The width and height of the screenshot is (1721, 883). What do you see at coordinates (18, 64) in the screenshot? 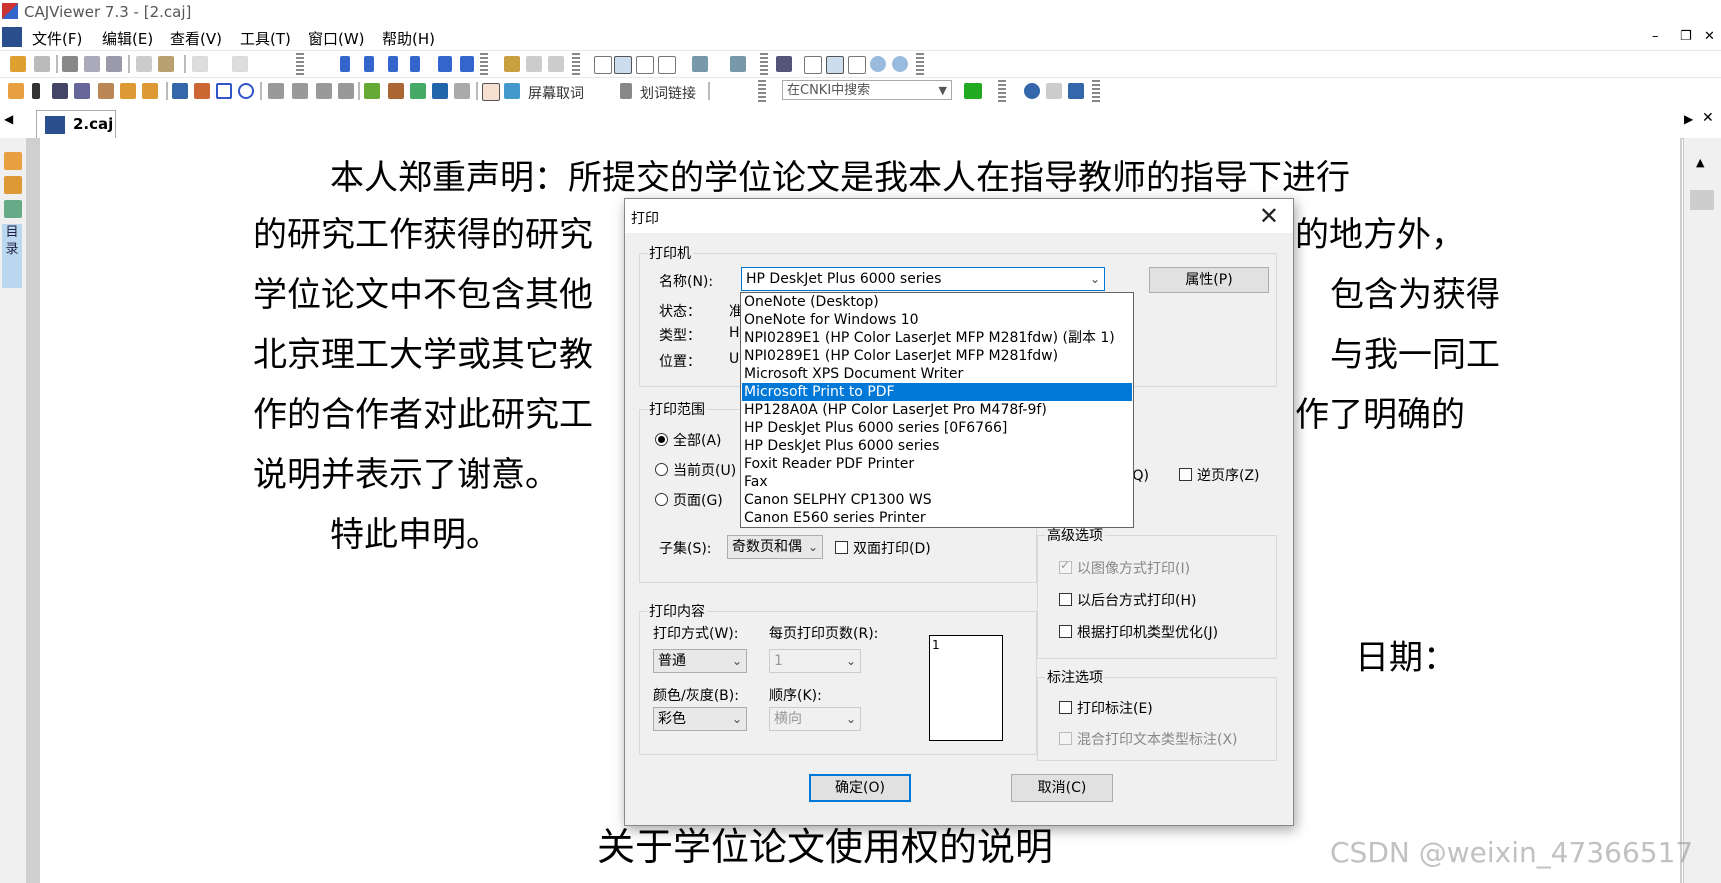
I see `open-icon` at bounding box center [18, 64].